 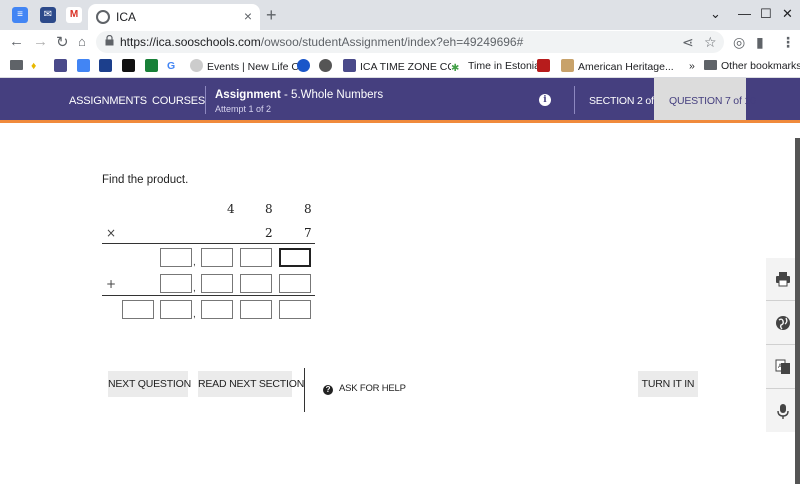 I want to click on share-icon: ⋖, so click(x=688, y=42).